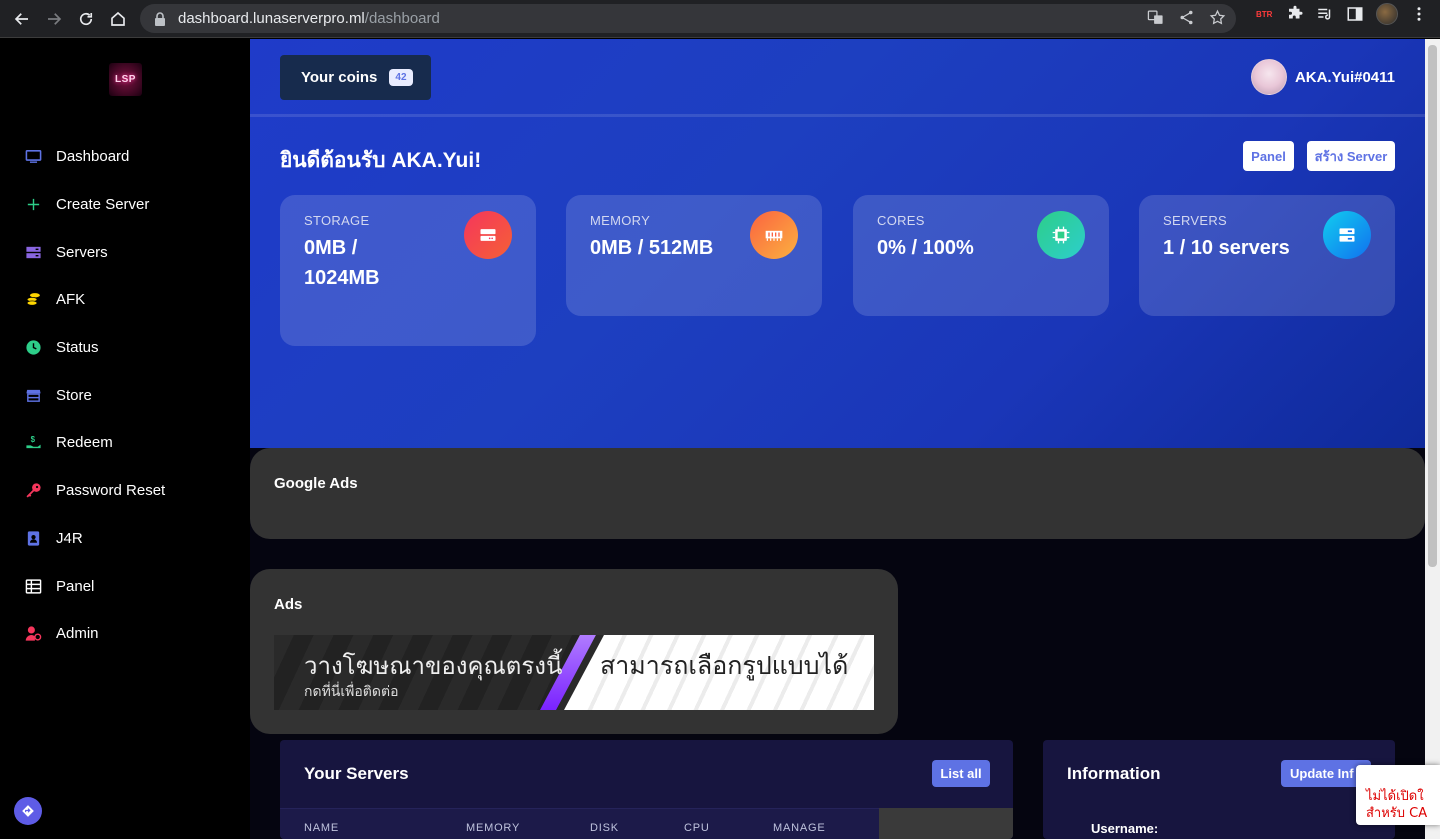 The height and width of the screenshot is (839, 1440). I want to click on sidebar-item-panel: Panel, so click(125, 586).